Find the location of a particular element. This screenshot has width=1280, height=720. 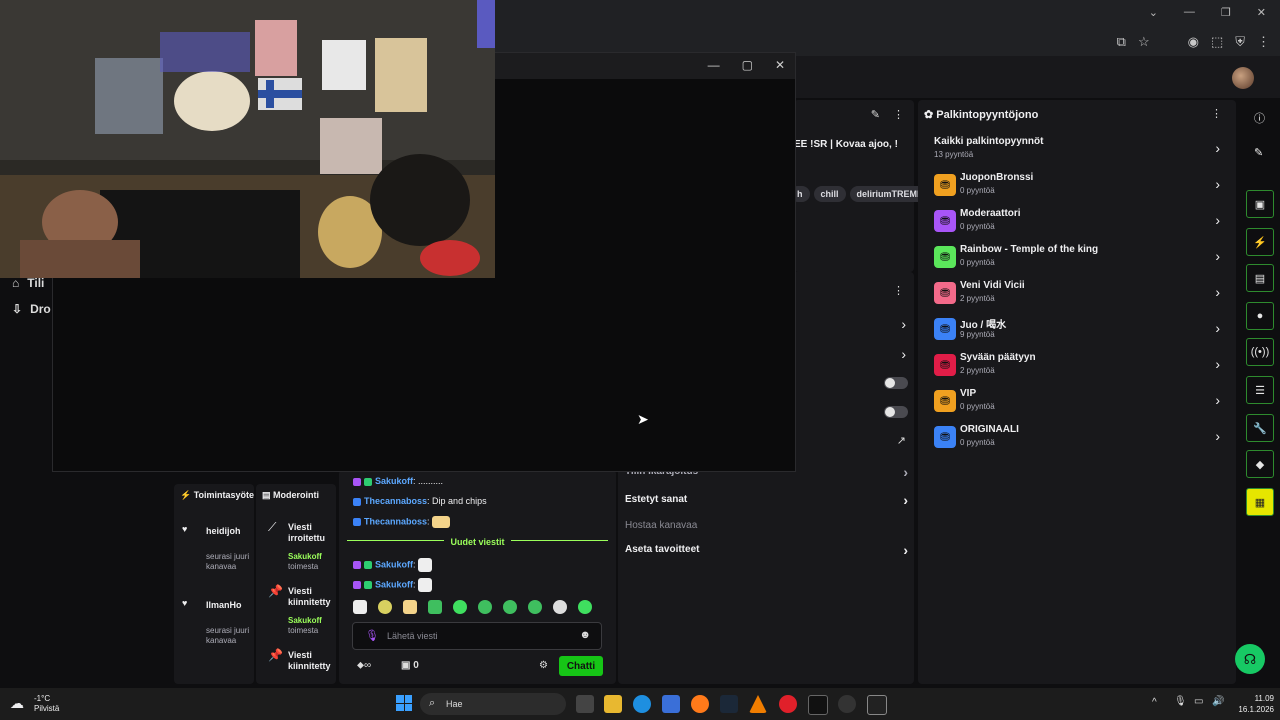

speaker-icon: 🔊 is located at coordinates (1218, 701).